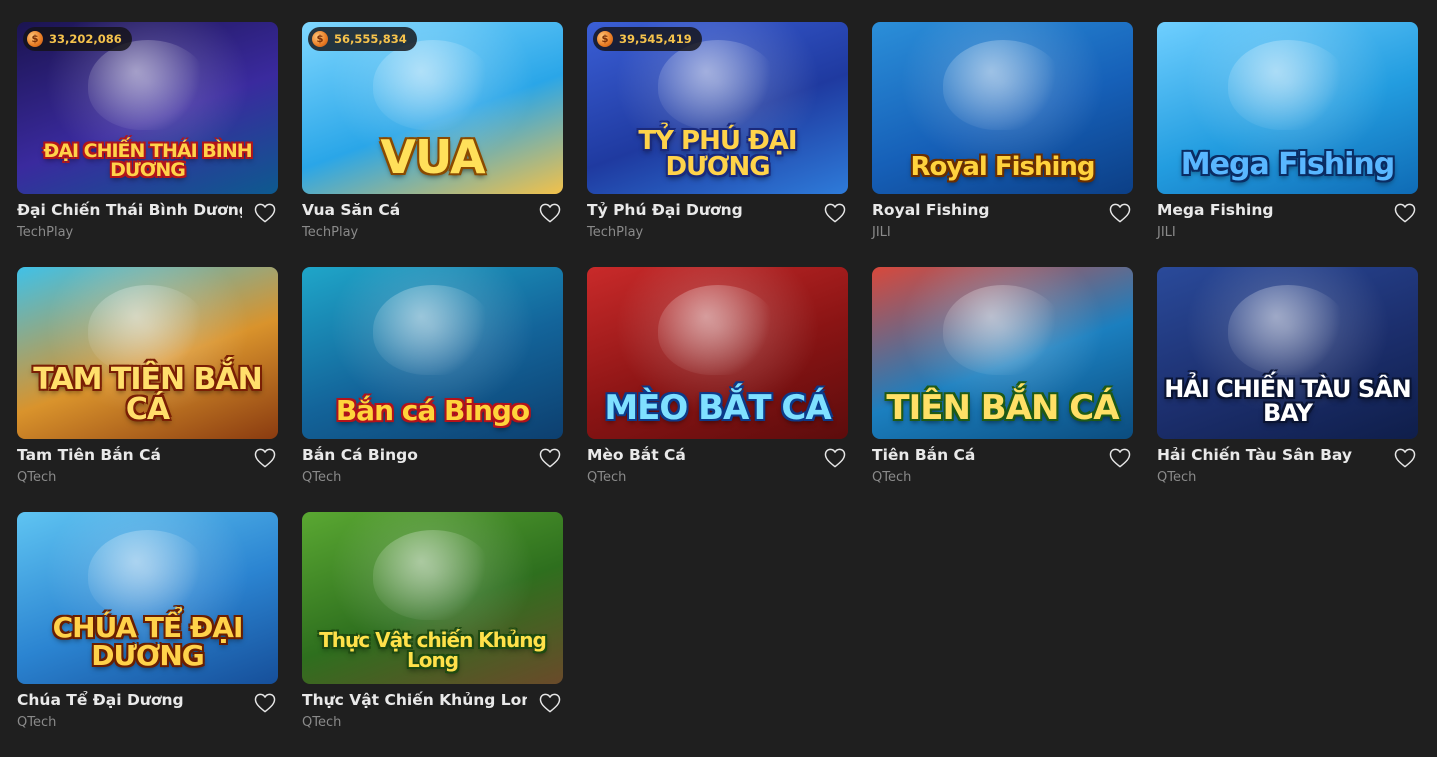 The width and height of the screenshot is (1437, 757). Describe the element at coordinates (147, 160) in the screenshot. I see `game-logo-text: ĐẠI CHIẾN THÁI BÌNH DƯƠNG` at that location.